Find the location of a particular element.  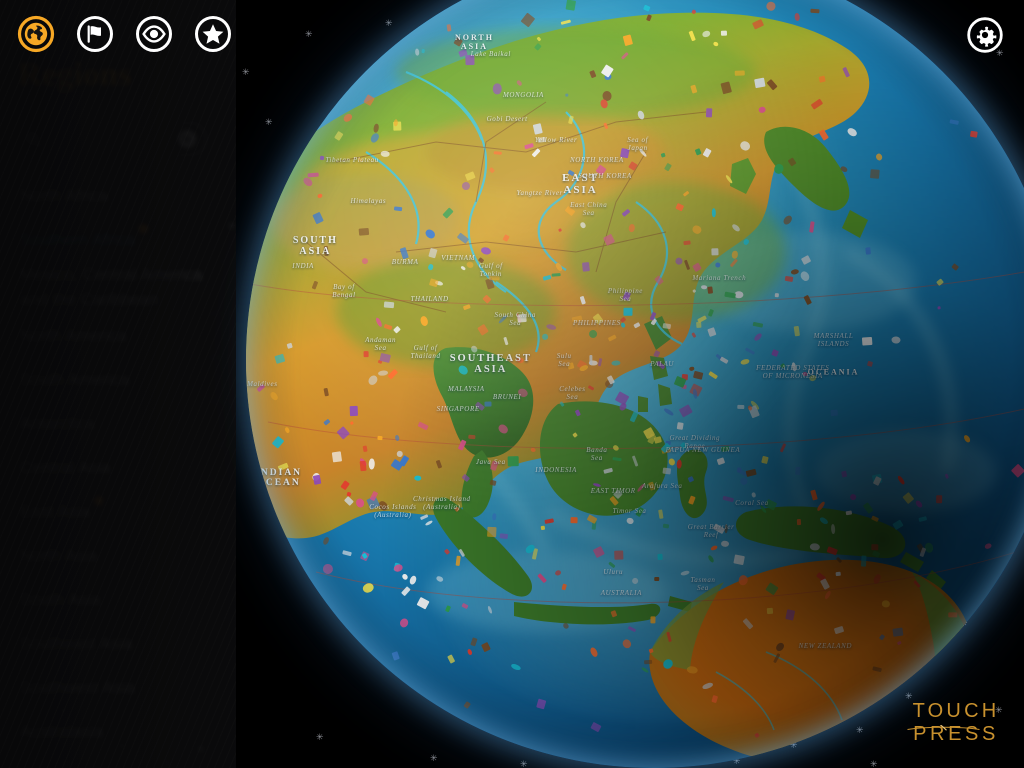

flag-icon is located at coordinates (95, 34).